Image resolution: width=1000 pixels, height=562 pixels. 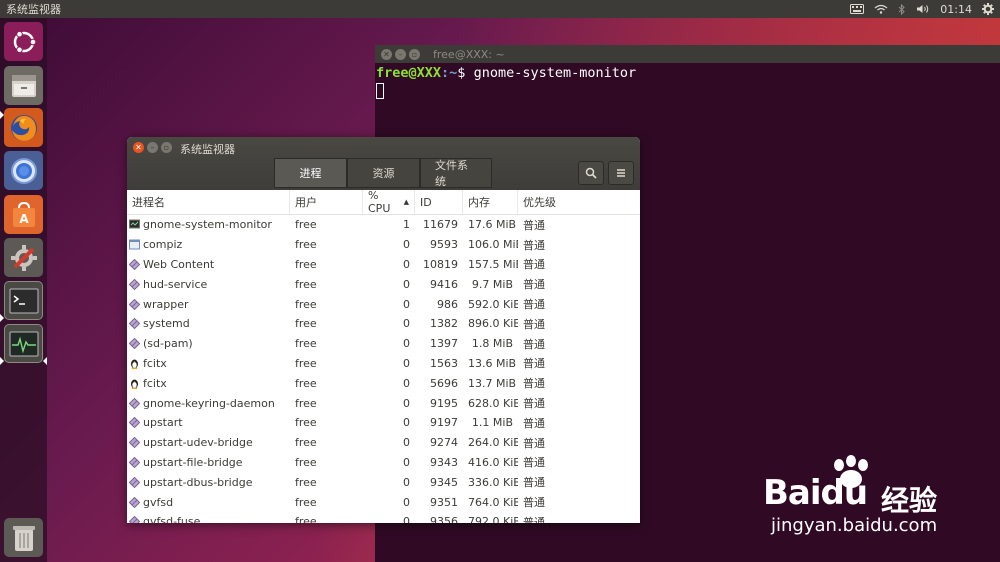 What do you see at coordinates (383, 344) in the screenshot?
I see `table-row: (sd-pam) free 0 1397 1.8 MiB 普通` at bounding box center [383, 344].